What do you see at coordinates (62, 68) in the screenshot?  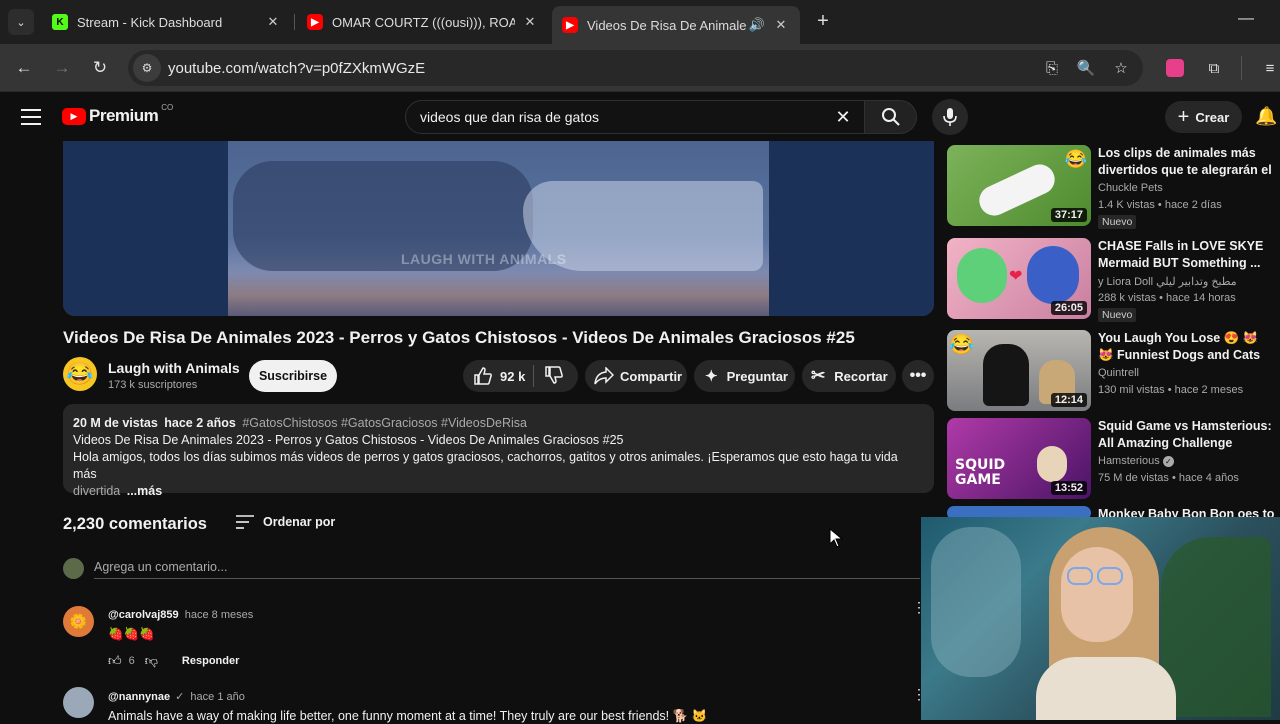 I see `forward-icon: →` at bounding box center [62, 68].